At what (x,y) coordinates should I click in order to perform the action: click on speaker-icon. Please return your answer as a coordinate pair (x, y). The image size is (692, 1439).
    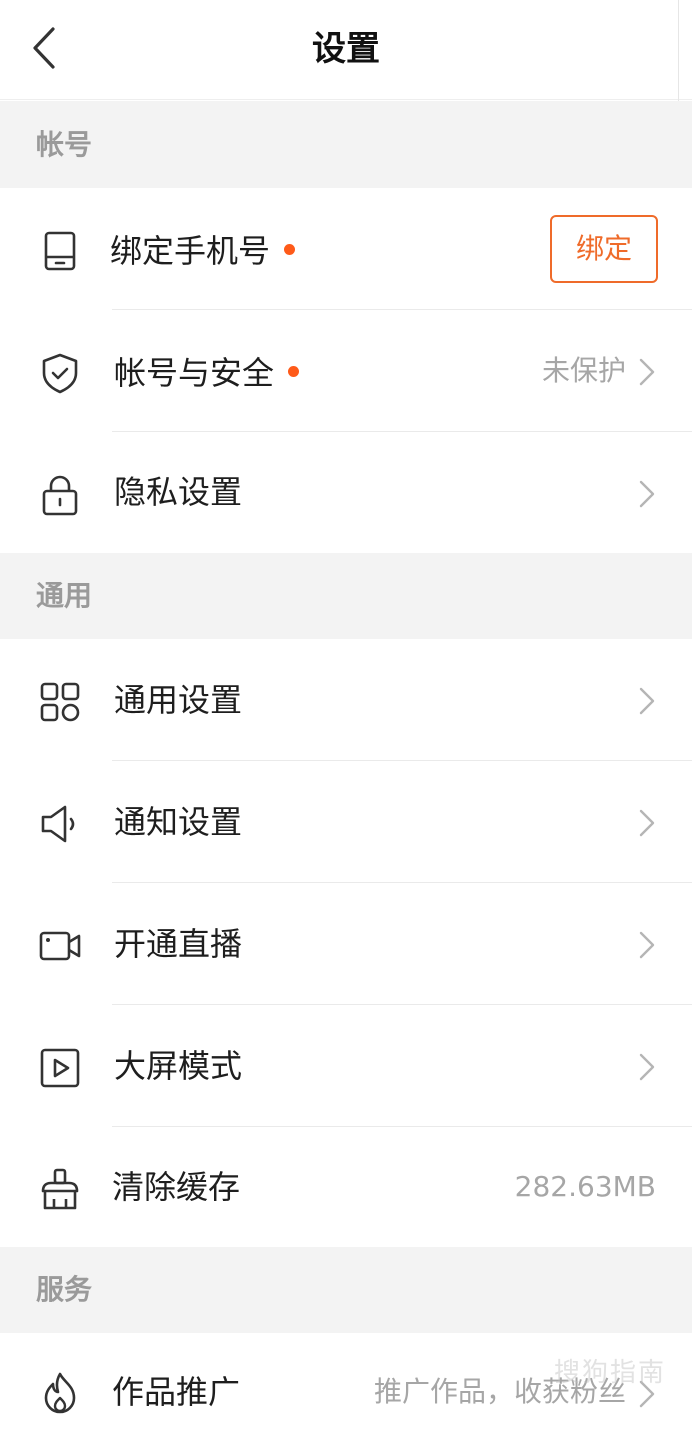
    Looking at the image, I should click on (58, 824).